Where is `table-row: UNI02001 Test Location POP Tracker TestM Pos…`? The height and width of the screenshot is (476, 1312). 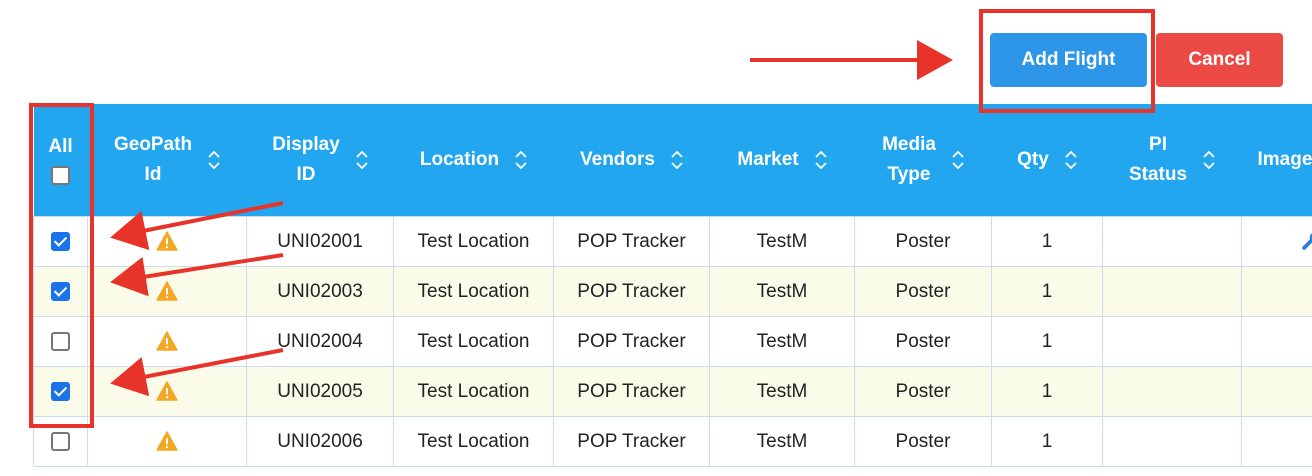
table-row: UNI02001 Test Location POP Tracker TestM Pos… is located at coordinates (672, 241).